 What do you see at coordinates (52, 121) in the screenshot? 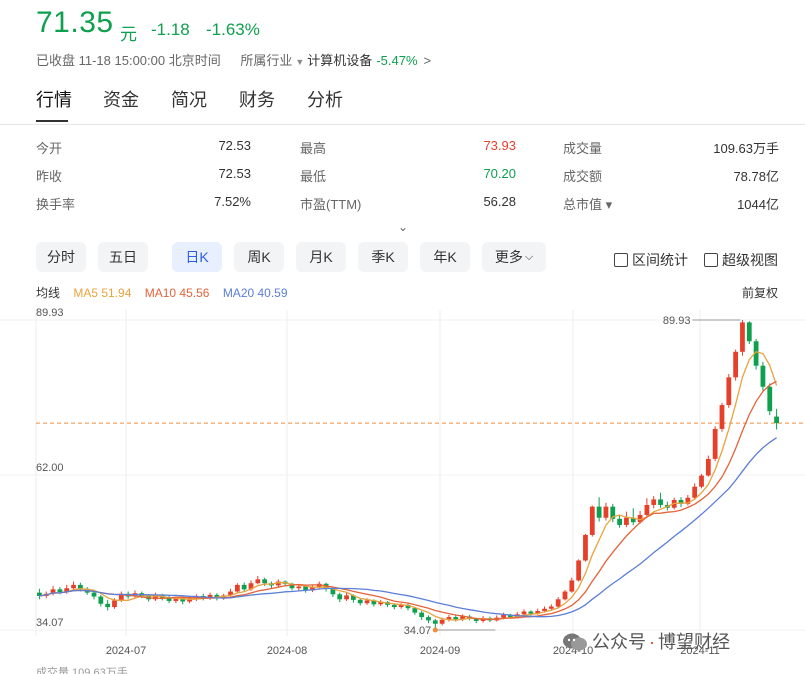
I see `active-tab-indicator` at bounding box center [52, 121].